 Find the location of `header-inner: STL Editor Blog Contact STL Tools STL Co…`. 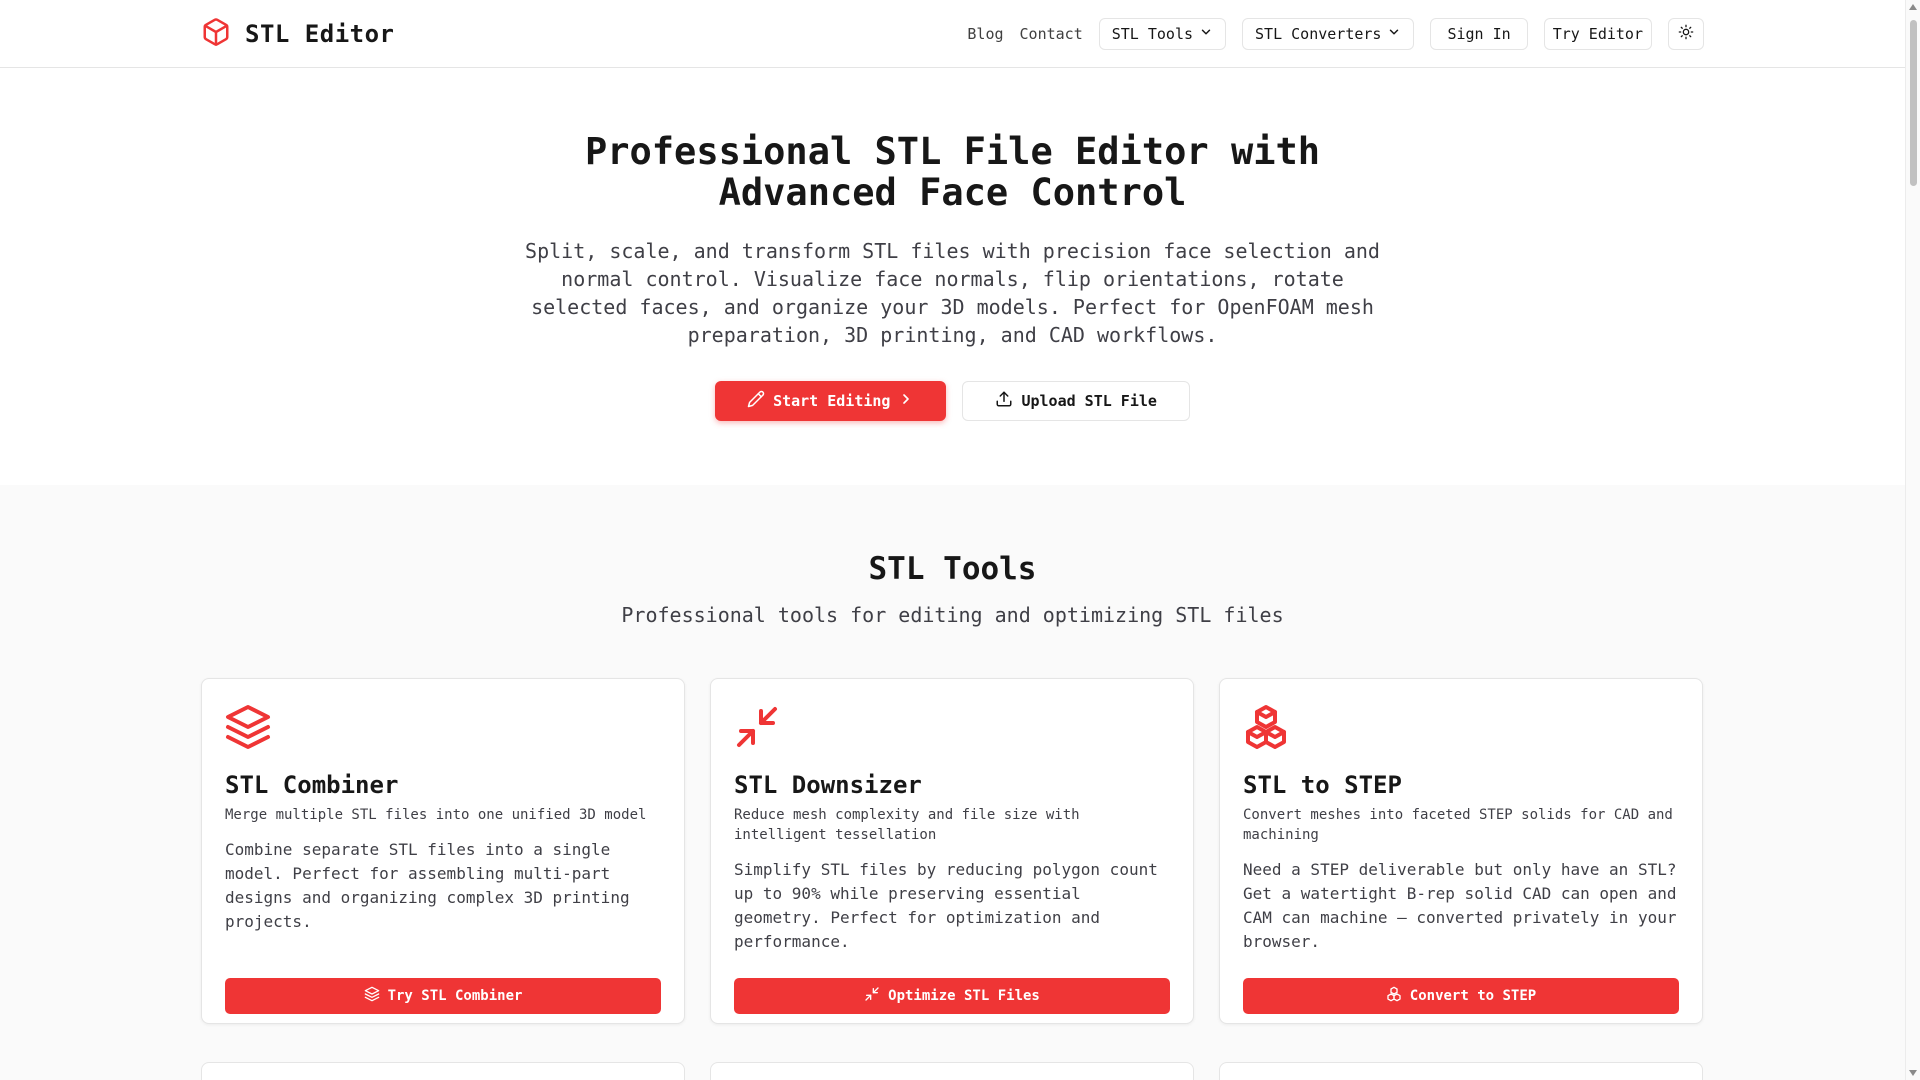

header-inner: STL Editor Blog Contact STL Tools STL Co… is located at coordinates (952, 34).